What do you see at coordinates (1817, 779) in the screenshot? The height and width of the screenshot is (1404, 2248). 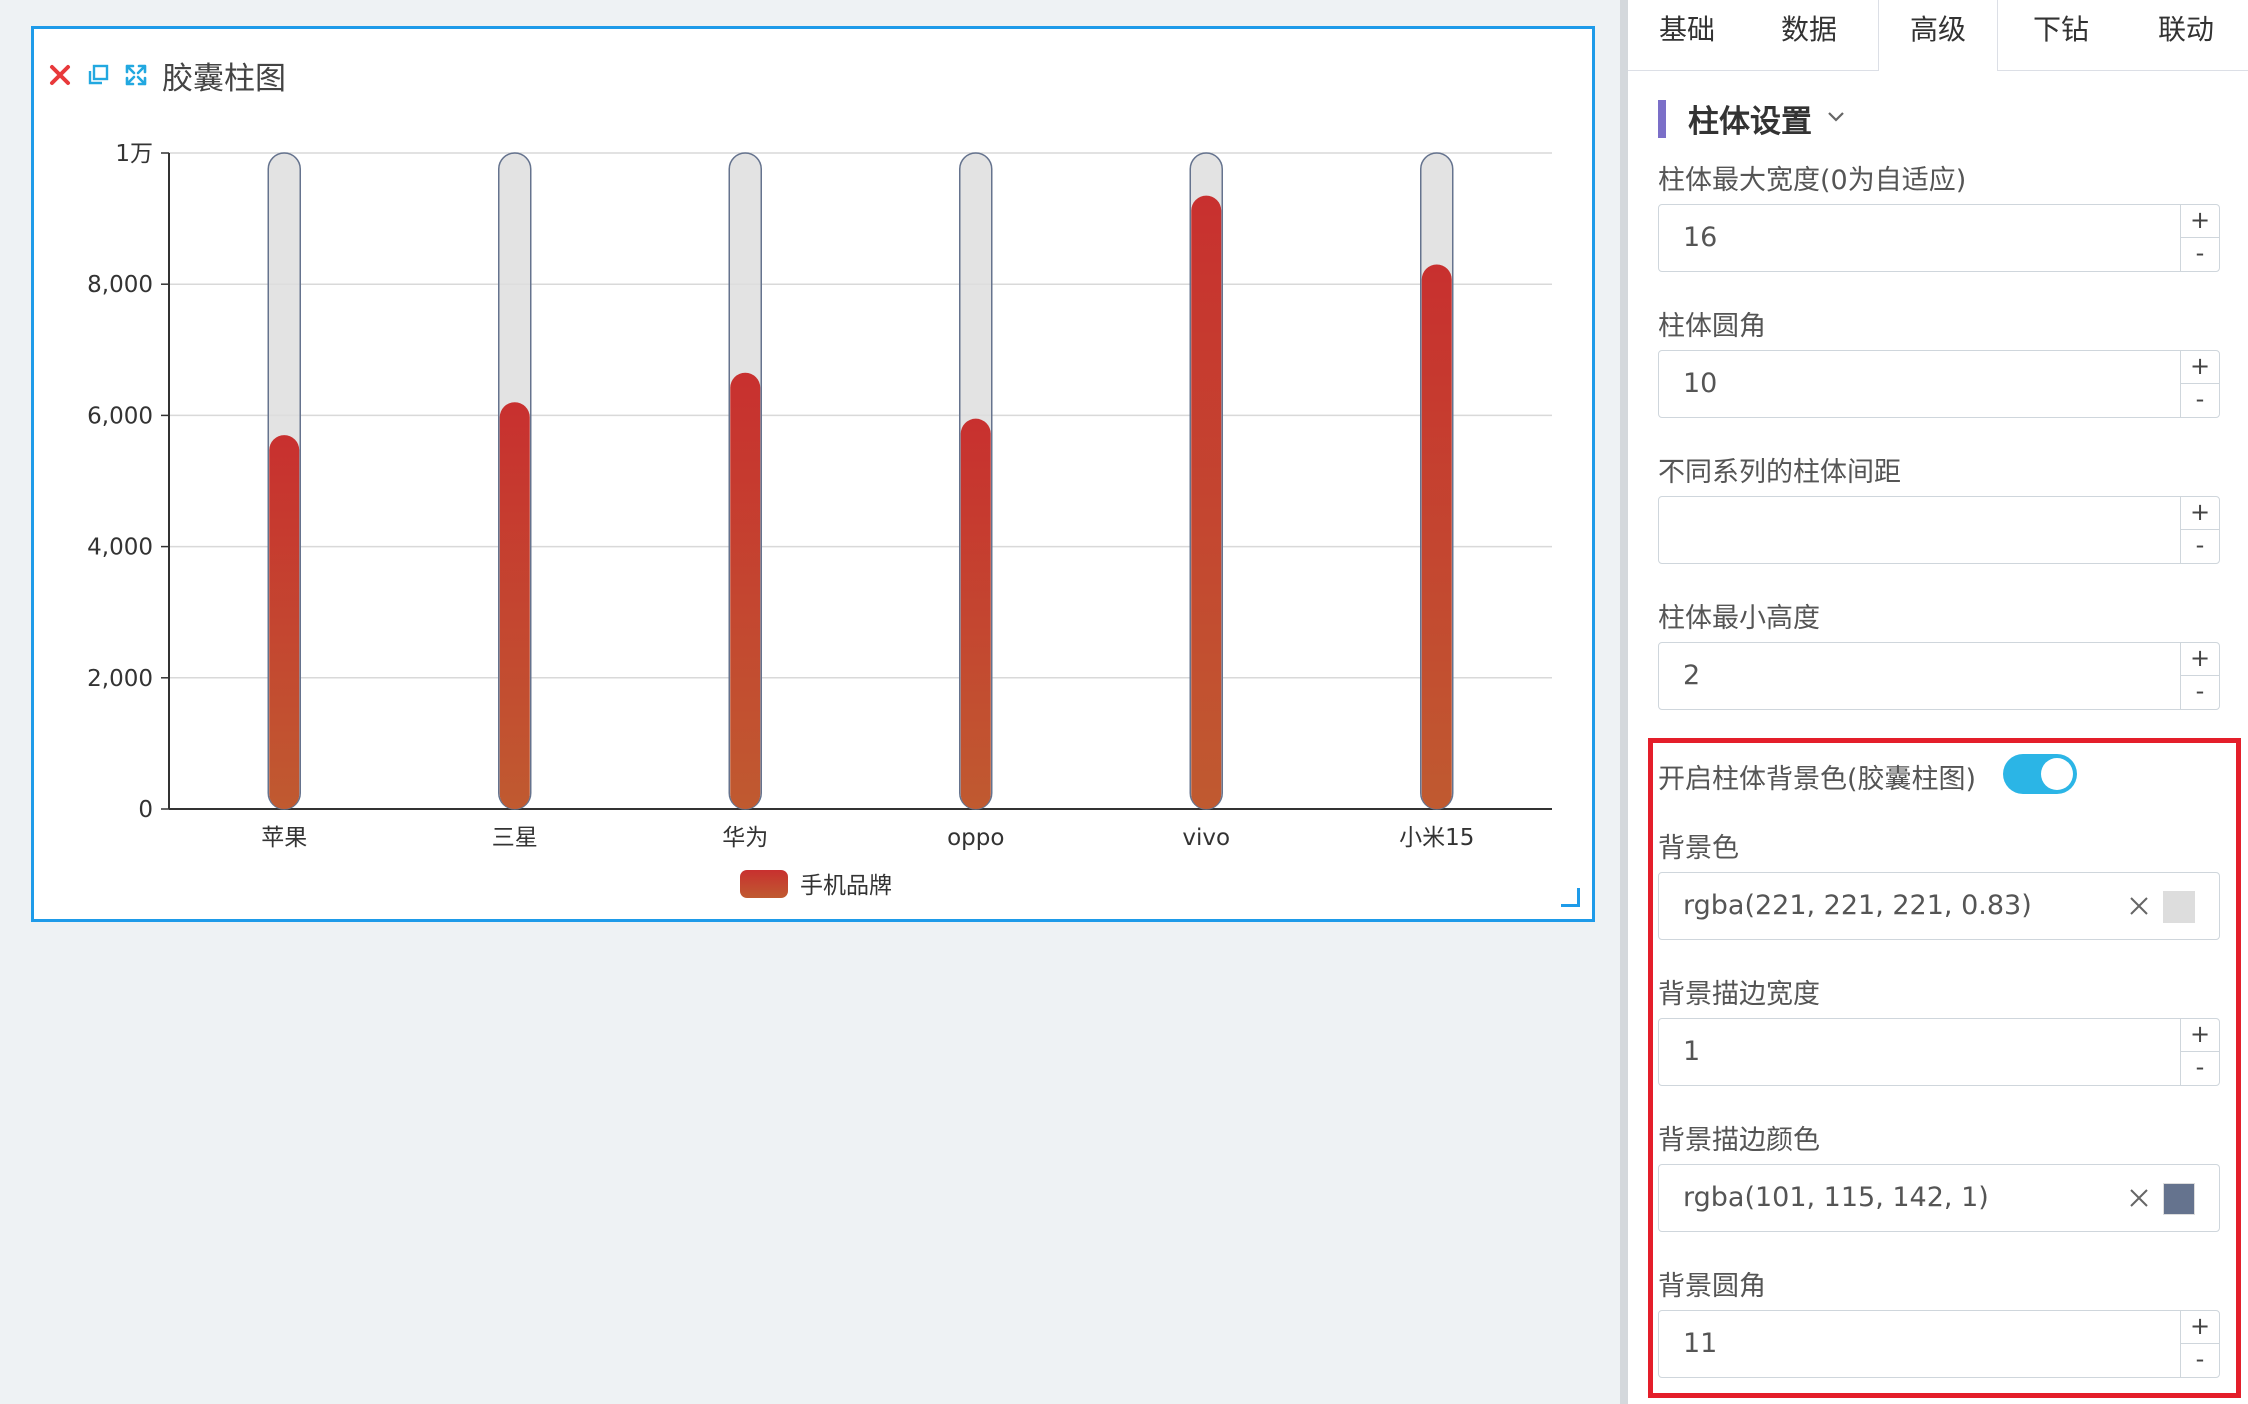 I see `bg-enable-label: 开启柱体背景色(胶囊柱图)` at bounding box center [1817, 779].